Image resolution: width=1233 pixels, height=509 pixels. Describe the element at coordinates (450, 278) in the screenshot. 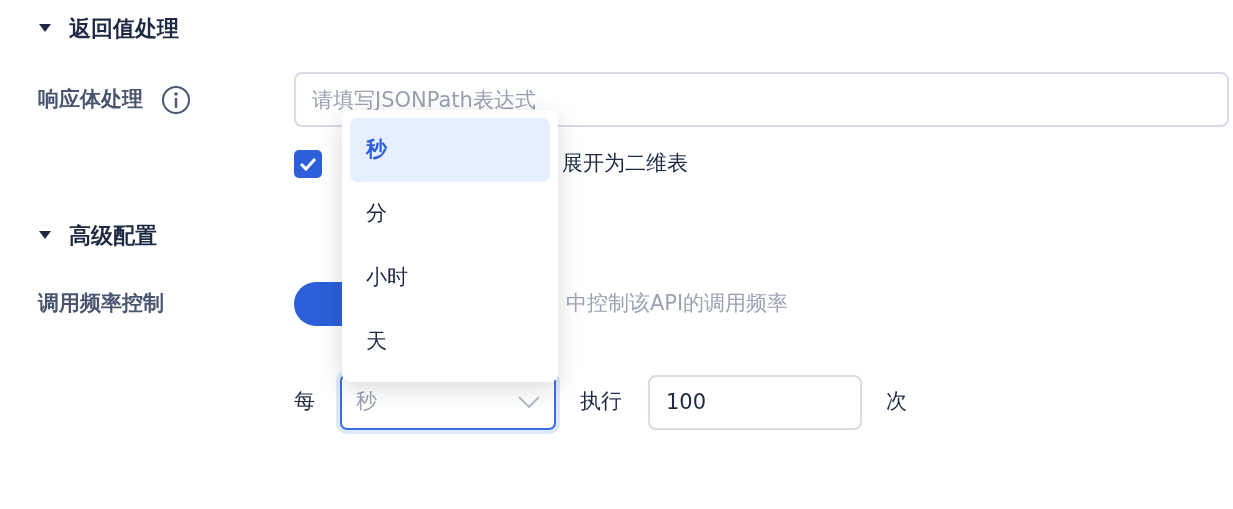

I see `dropdown-option: 小时` at that location.